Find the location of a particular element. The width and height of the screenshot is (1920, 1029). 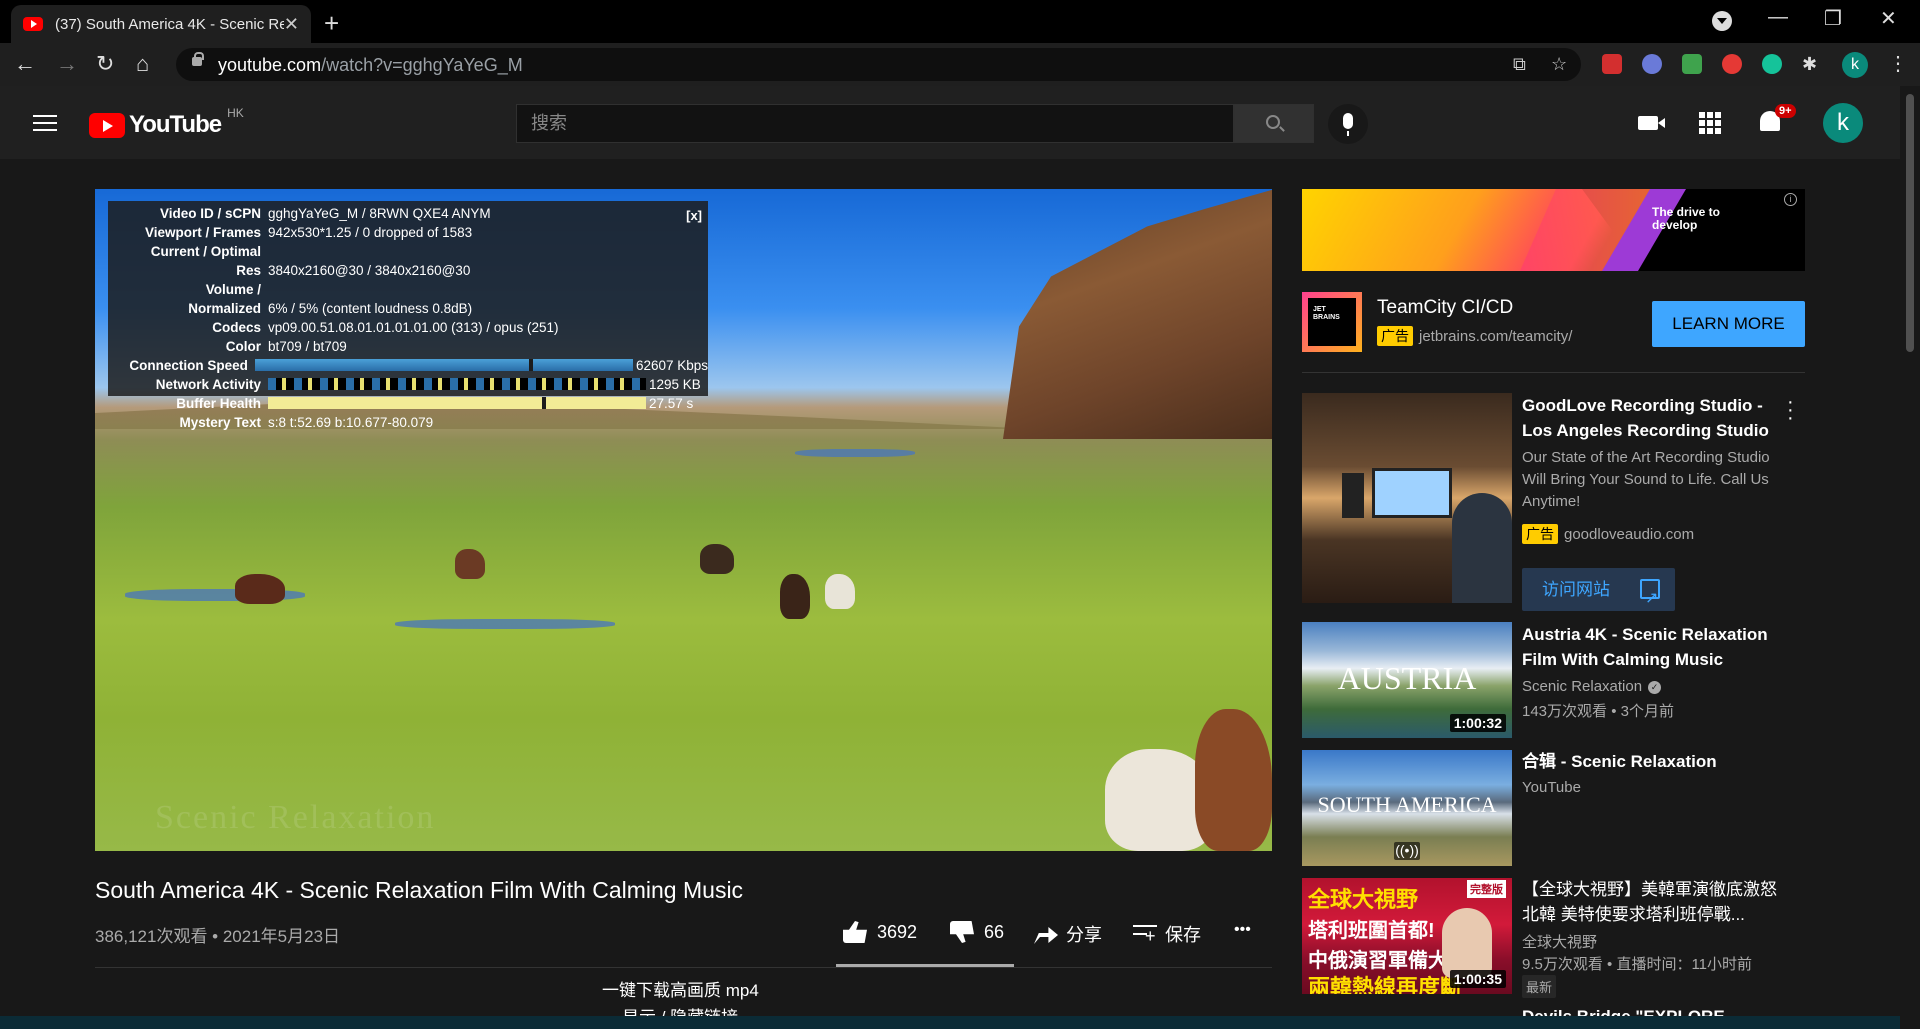

new-badge: 最新 is located at coordinates (1539, 986).